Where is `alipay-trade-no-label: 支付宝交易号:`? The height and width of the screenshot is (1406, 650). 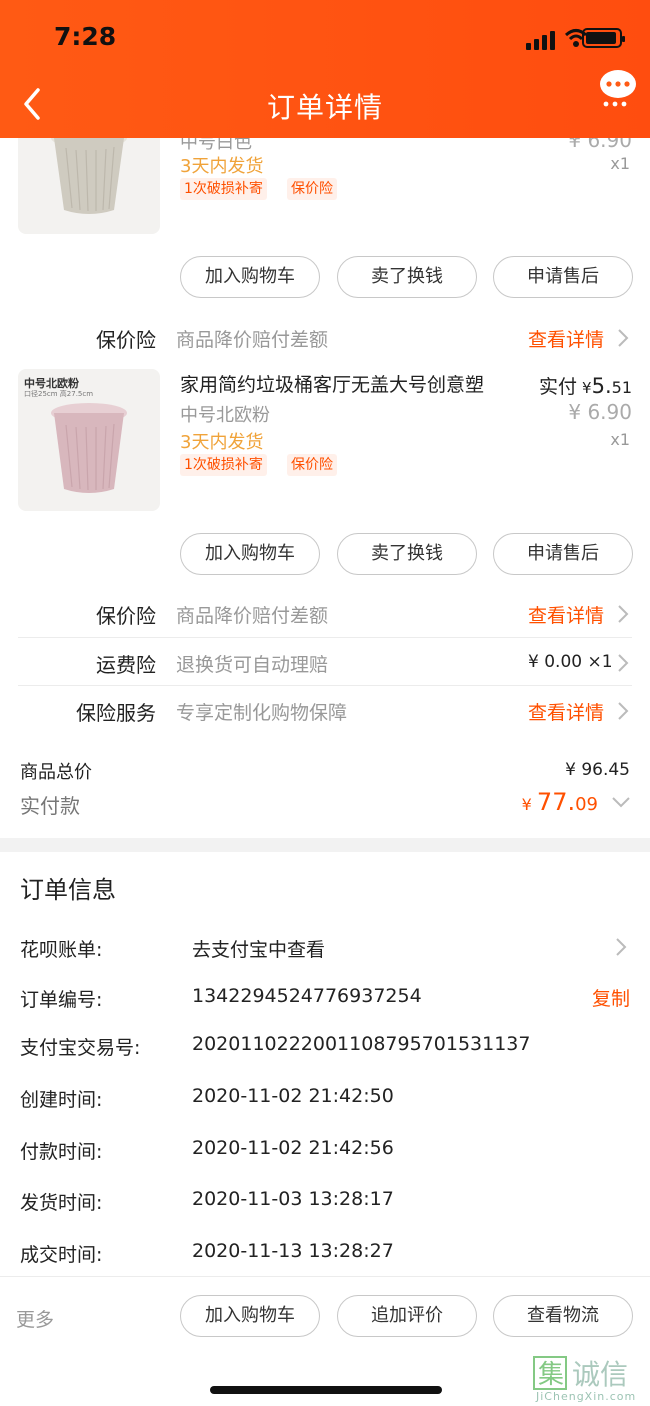 alipay-trade-no-label: 支付宝交易号: is located at coordinates (80, 1048).